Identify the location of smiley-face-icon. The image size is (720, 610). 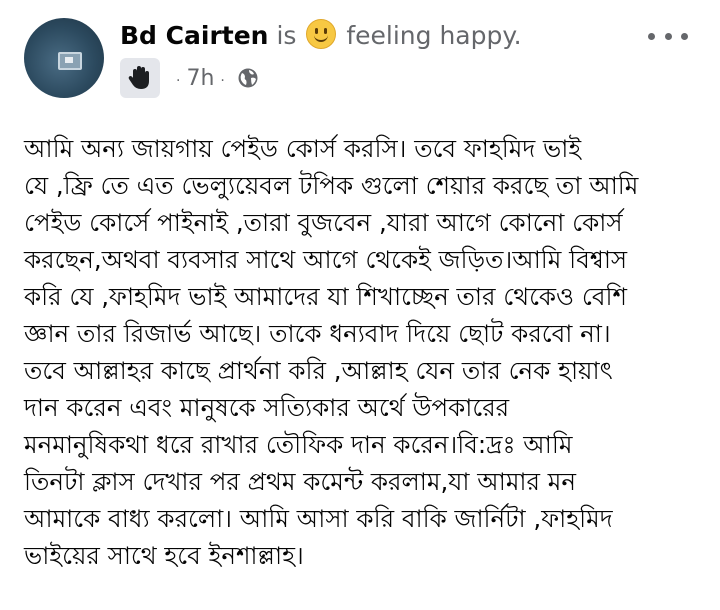
(321, 34).